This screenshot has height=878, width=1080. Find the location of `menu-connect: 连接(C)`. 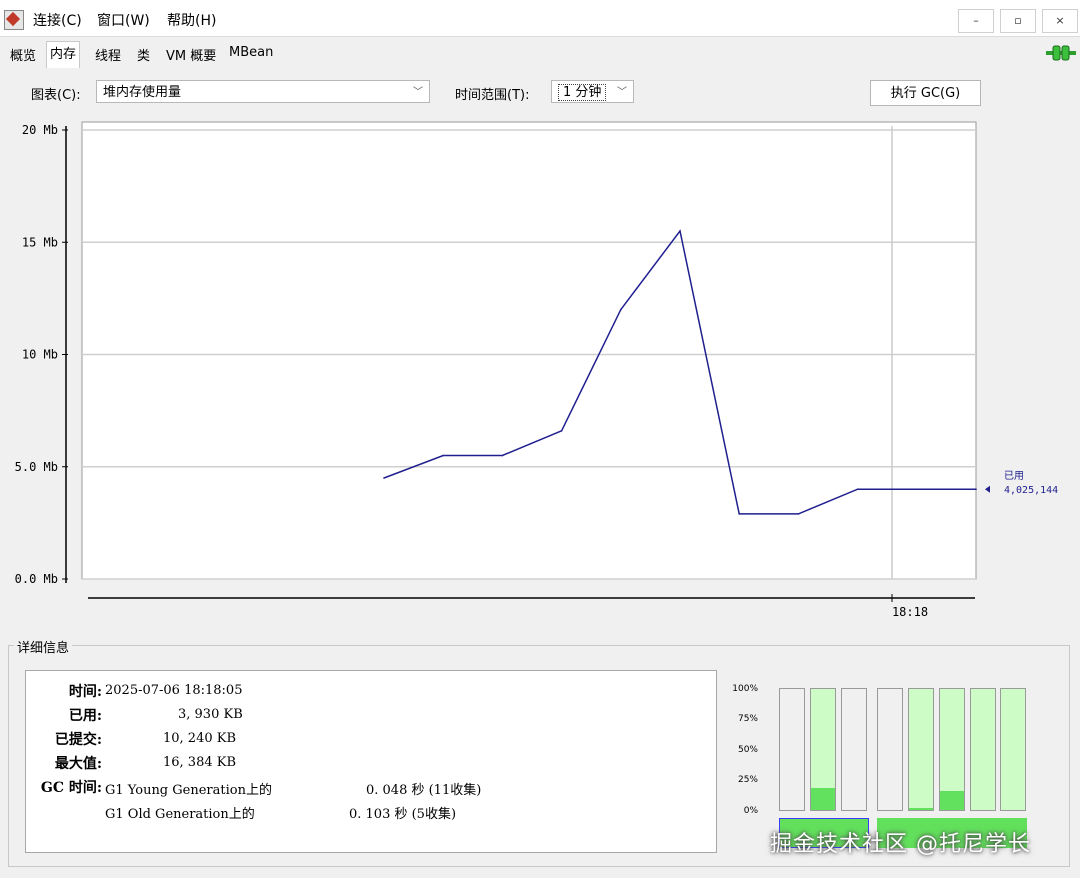

menu-connect: 连接(C) is located at coordinates (57, 20).